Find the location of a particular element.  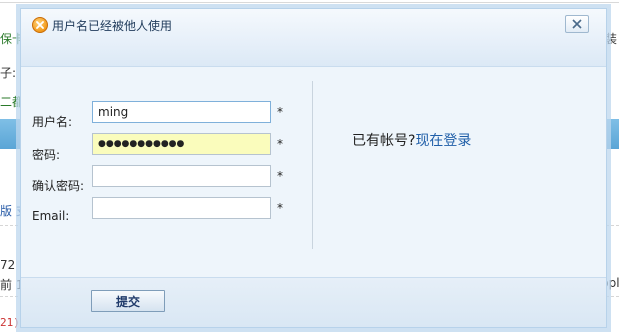

dialog-title: 用户名已经被他人使用 is located at coordinates (112, 26).